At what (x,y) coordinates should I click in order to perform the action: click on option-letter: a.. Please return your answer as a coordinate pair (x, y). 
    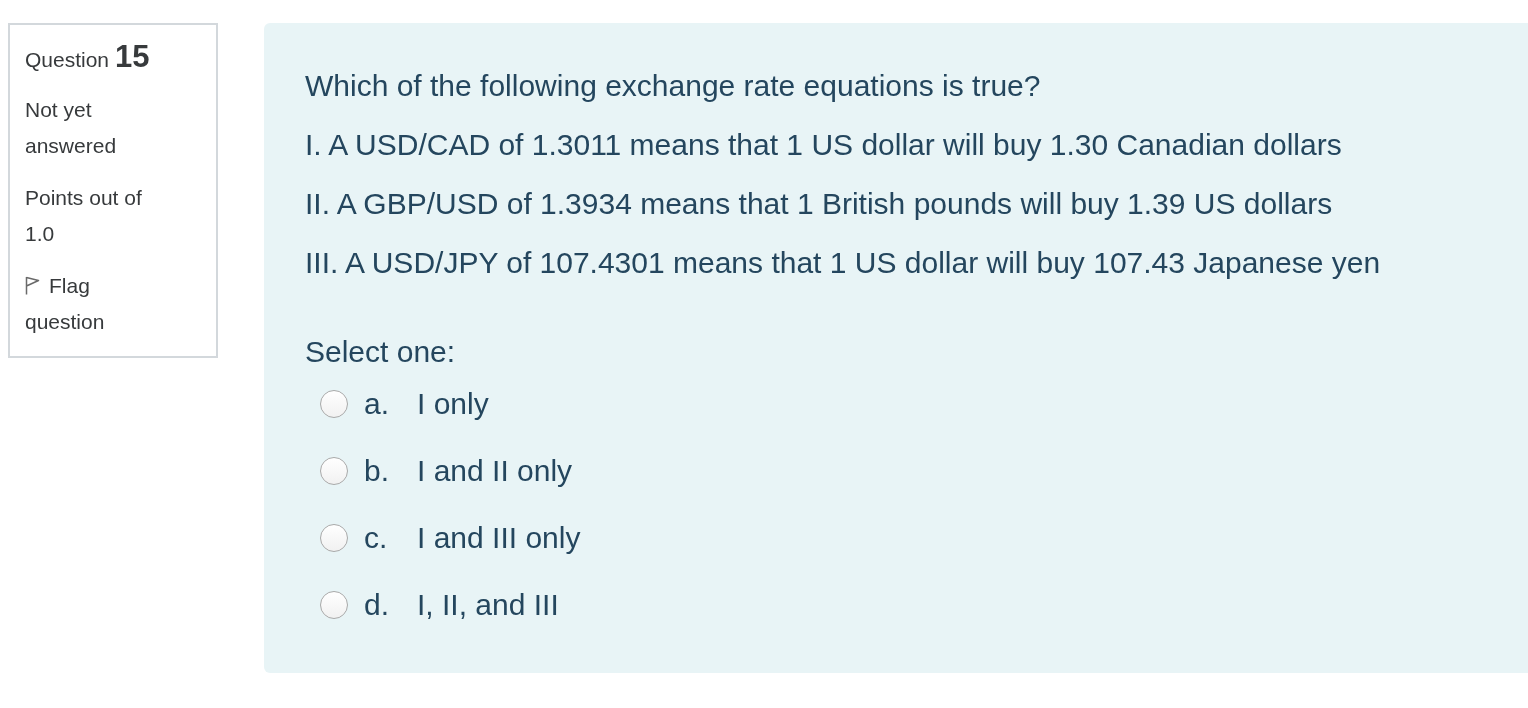
    Looking at the image, I should click on (377, 404).